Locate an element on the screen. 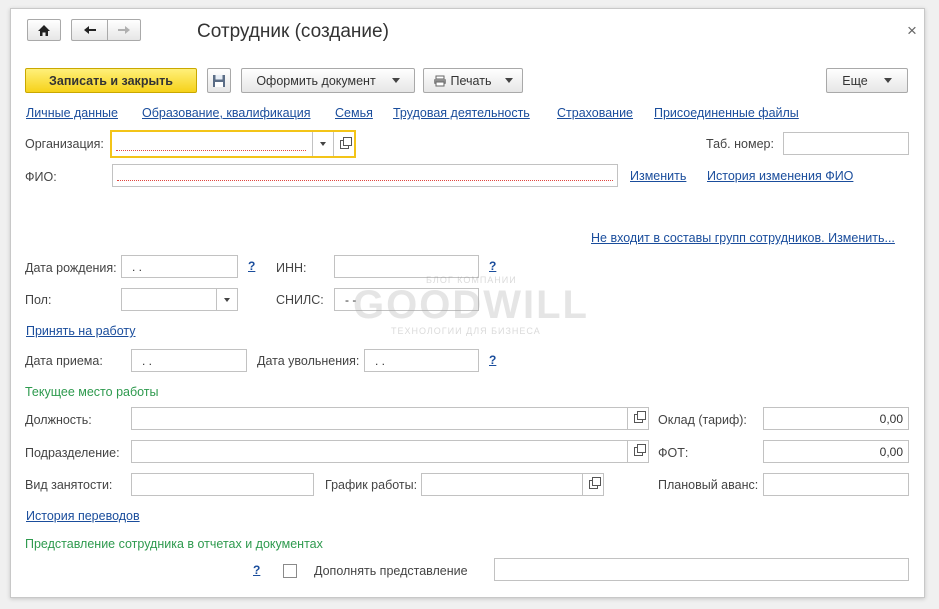 This screenshot has width=939, height=609. schedule-label: График работы: is located at coordinates (371, 485).